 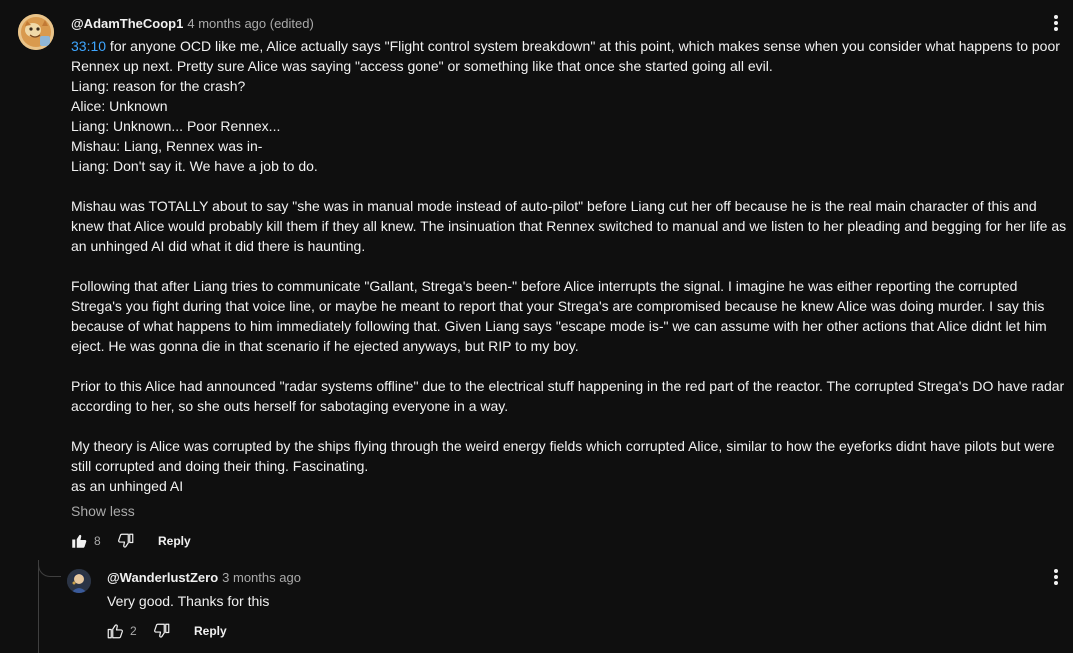 What do you see at coordinates (174, 541) in the screenshot?
I see `reply-button: Reply` at bounding box center [174, 541].